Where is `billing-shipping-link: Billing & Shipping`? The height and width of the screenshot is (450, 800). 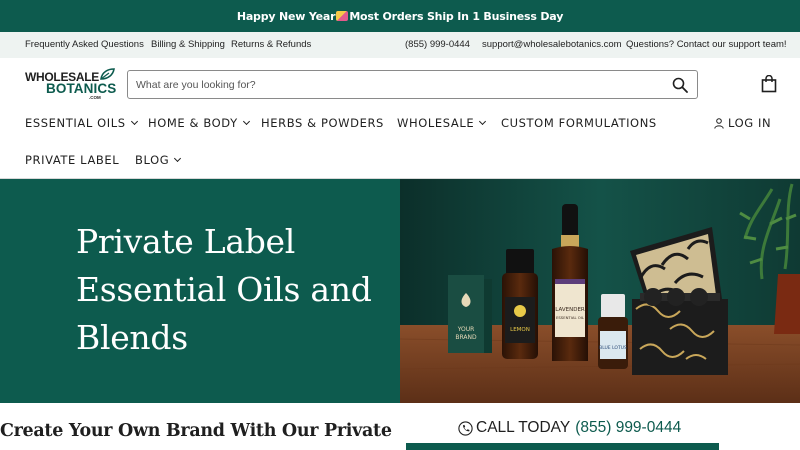
billing-shipping-link: Billing & Shipping is located at coordinates (188, 44).